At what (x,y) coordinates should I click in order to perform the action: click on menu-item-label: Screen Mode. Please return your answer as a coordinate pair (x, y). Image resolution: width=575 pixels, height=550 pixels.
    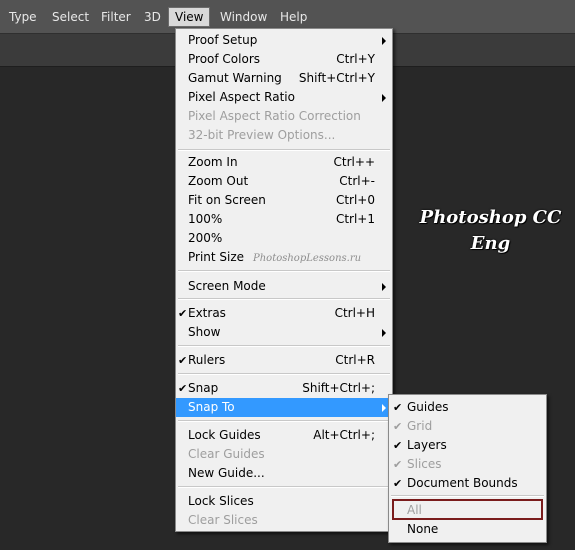
    Looking at the image, I should click on (227, 286).